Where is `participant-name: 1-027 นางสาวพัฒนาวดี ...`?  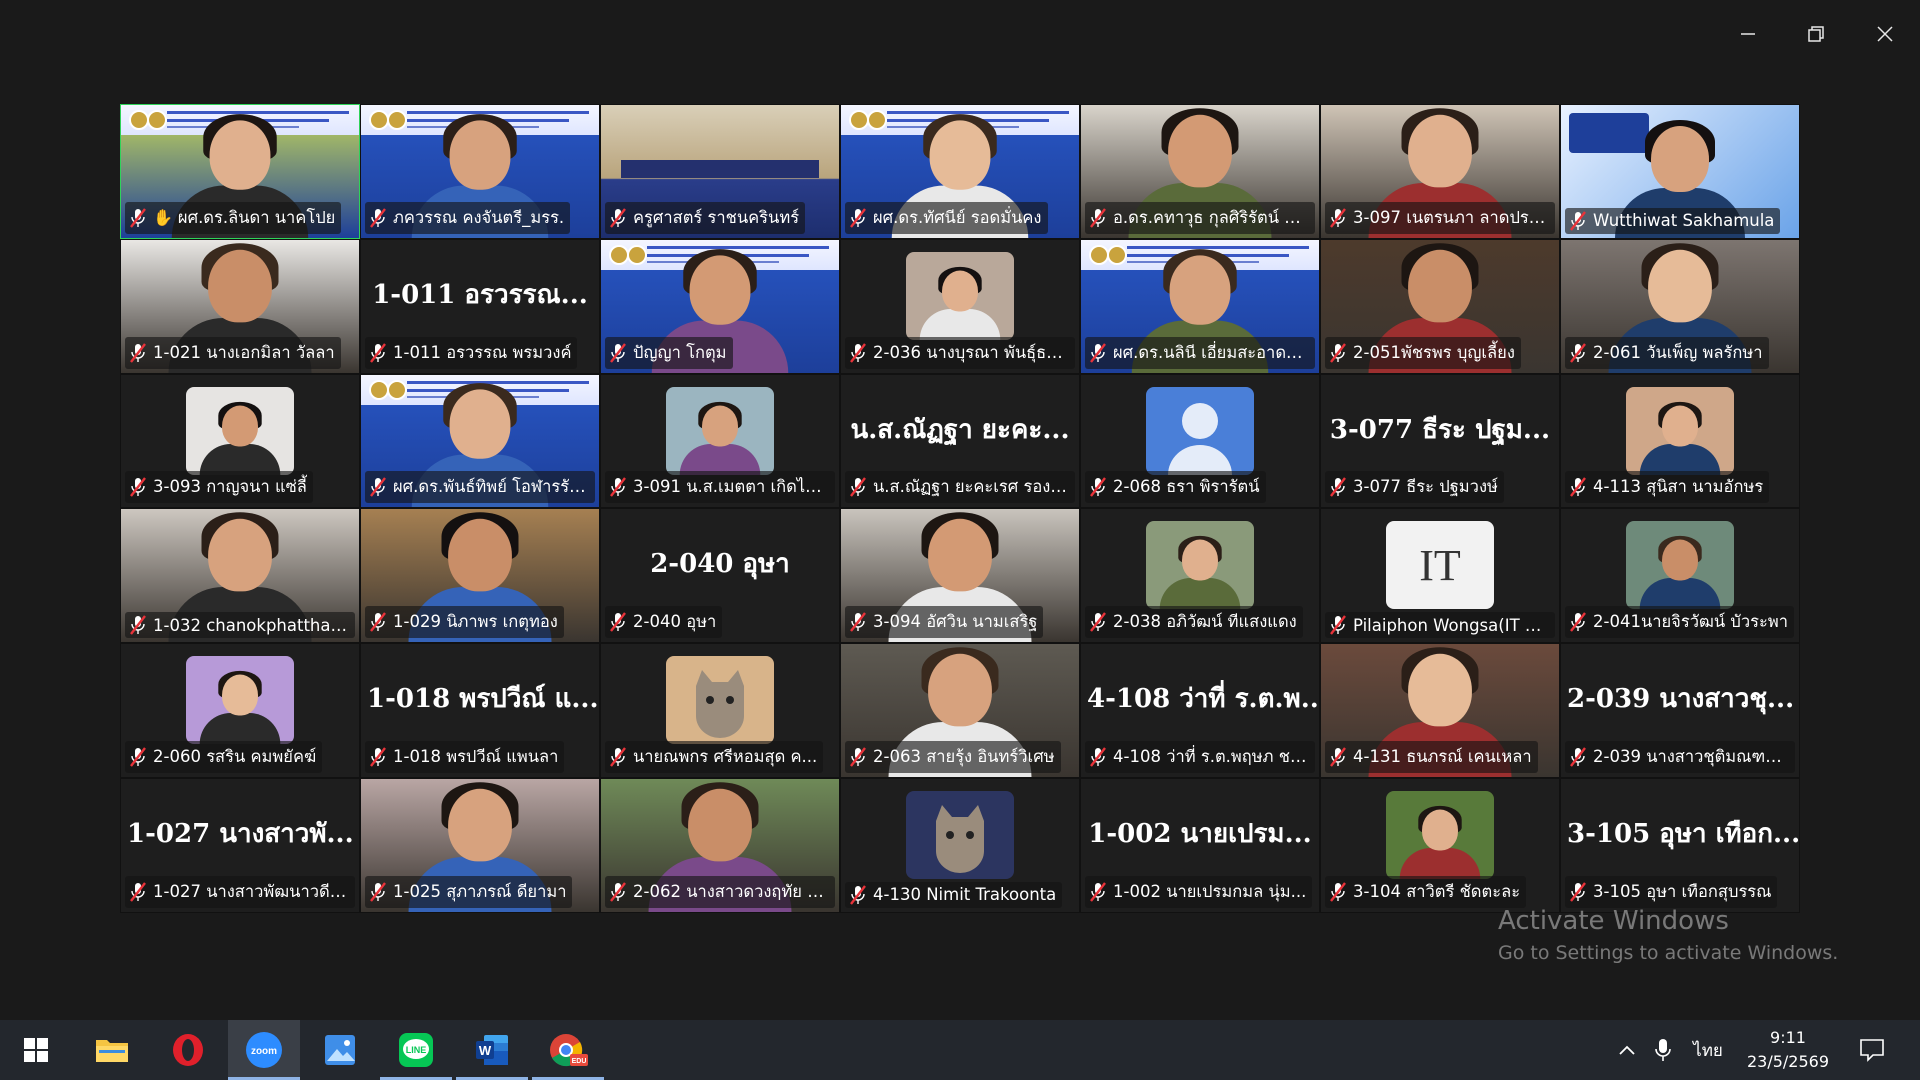
participant-name: 1-027 นางสาวพัฒนาวดี ... is located at coordinates (251, 891).